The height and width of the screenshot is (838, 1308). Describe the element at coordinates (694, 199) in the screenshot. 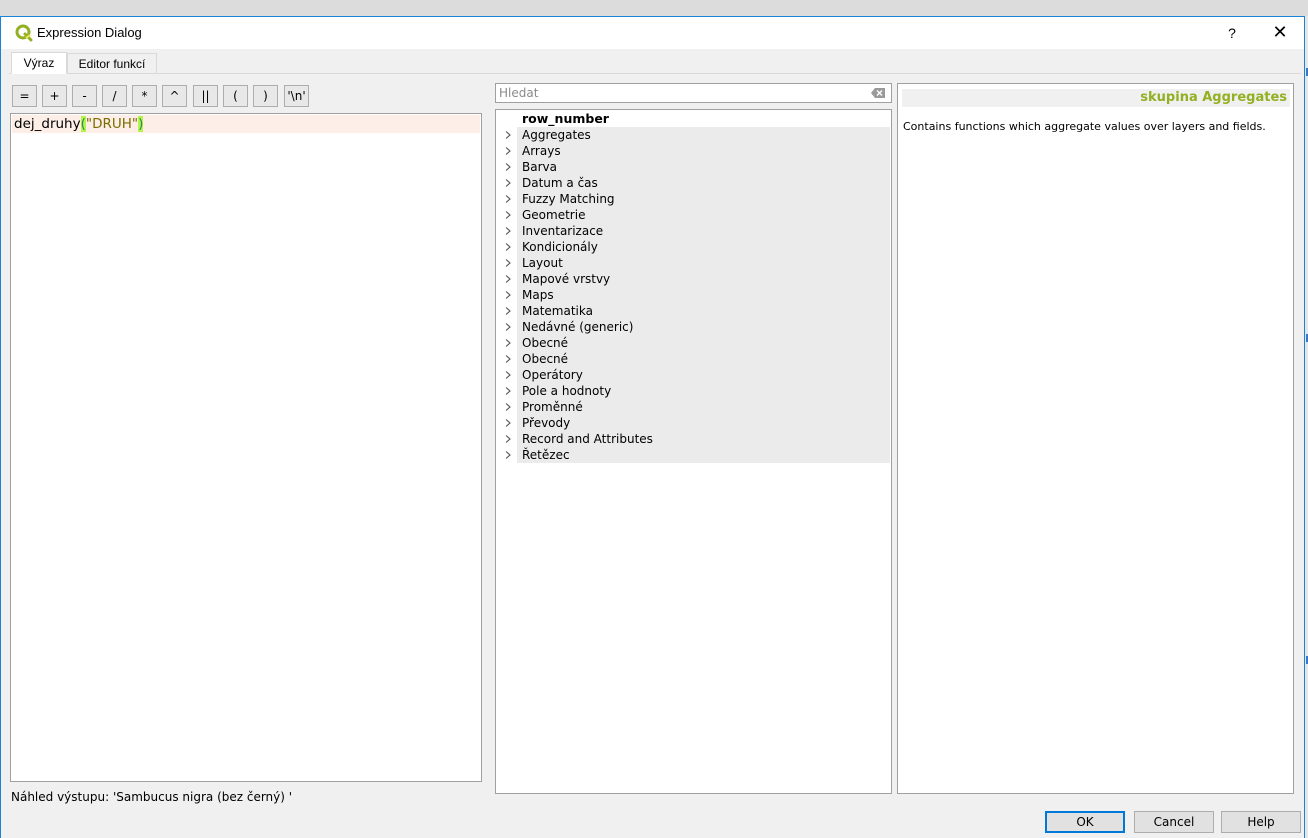

I see `tree-group-item: Fuzzy Matching` at that location.